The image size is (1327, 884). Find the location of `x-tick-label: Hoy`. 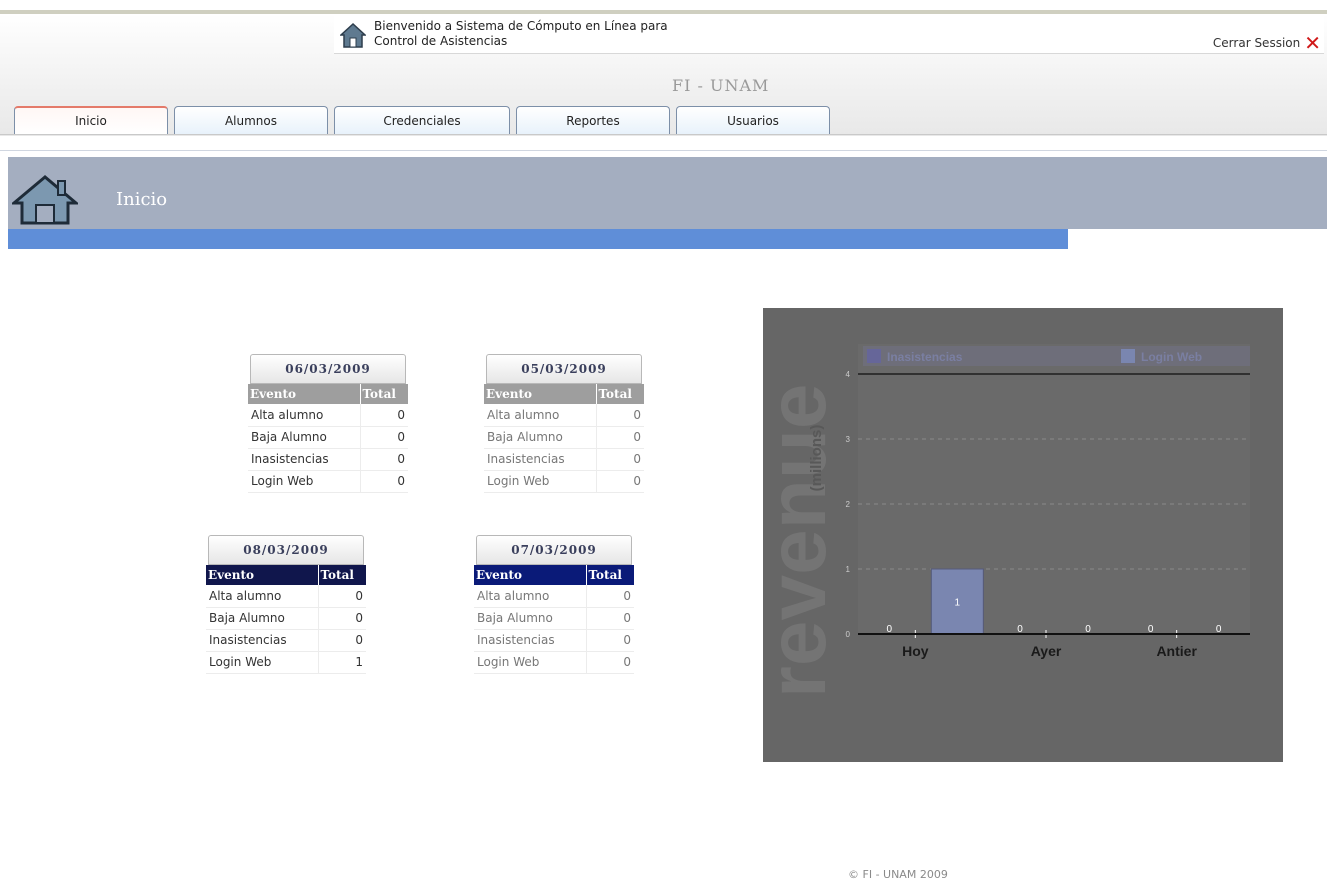

x-tick-label: Hoy is located at coordinates (915, 651).